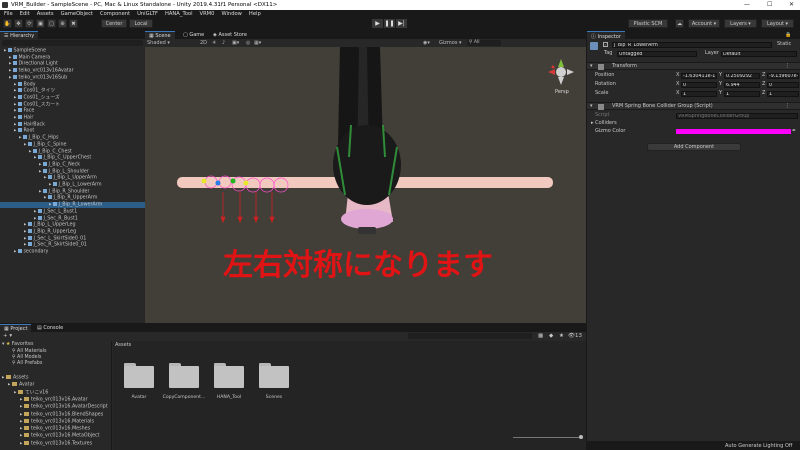  What do you see at coordinates (72, 124) in the screenshot?
I see `hierarchy-item: ▸ HairBack` at bounding box center [72, 124].